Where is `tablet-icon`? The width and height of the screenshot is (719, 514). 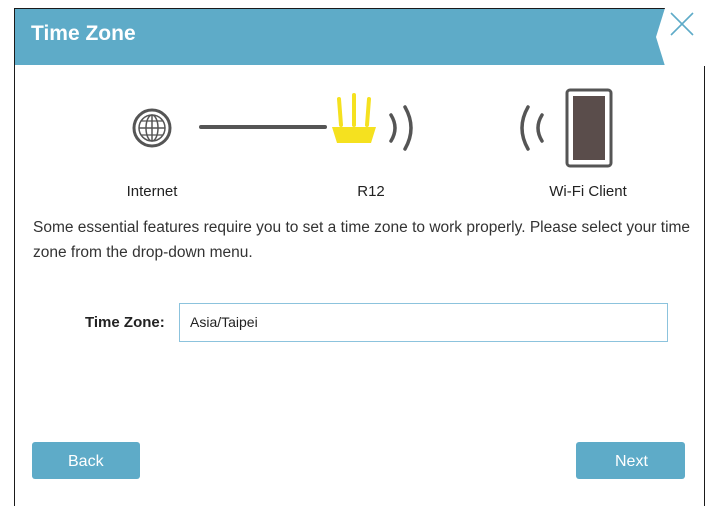
tablet-icon is located at coordinates (589, 128).